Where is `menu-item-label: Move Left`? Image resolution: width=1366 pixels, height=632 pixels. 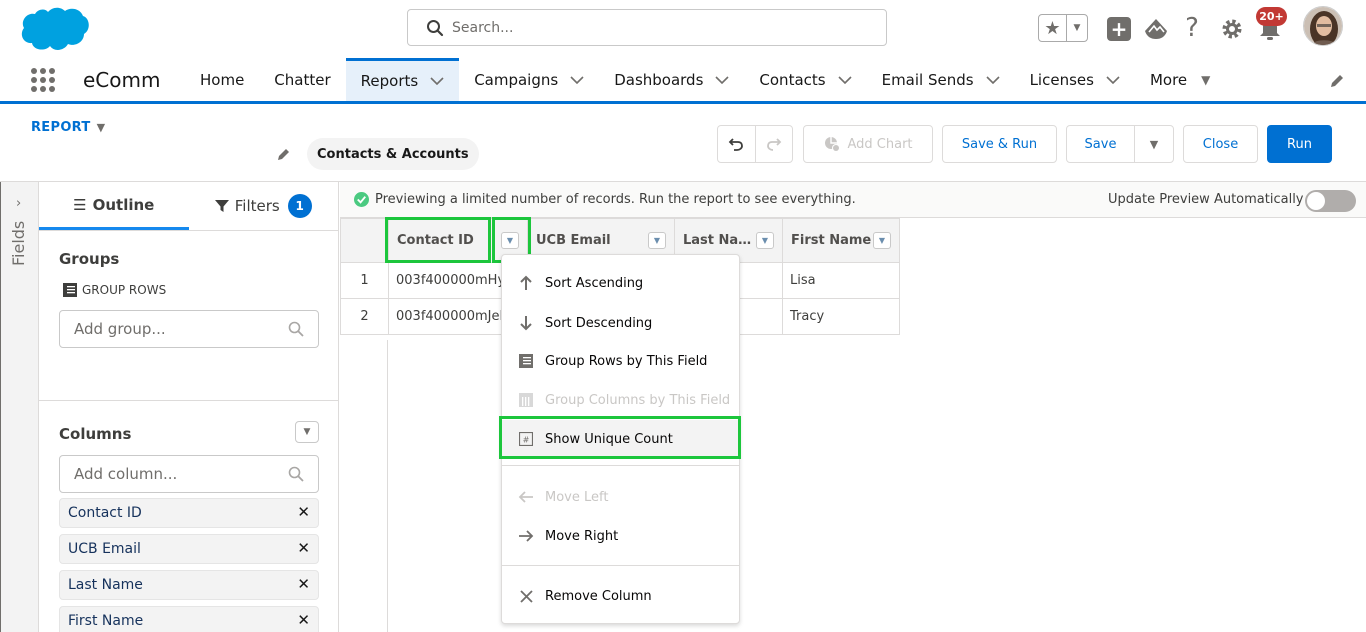 menu-item-label: Move Left is located at coordinates (577, 497).